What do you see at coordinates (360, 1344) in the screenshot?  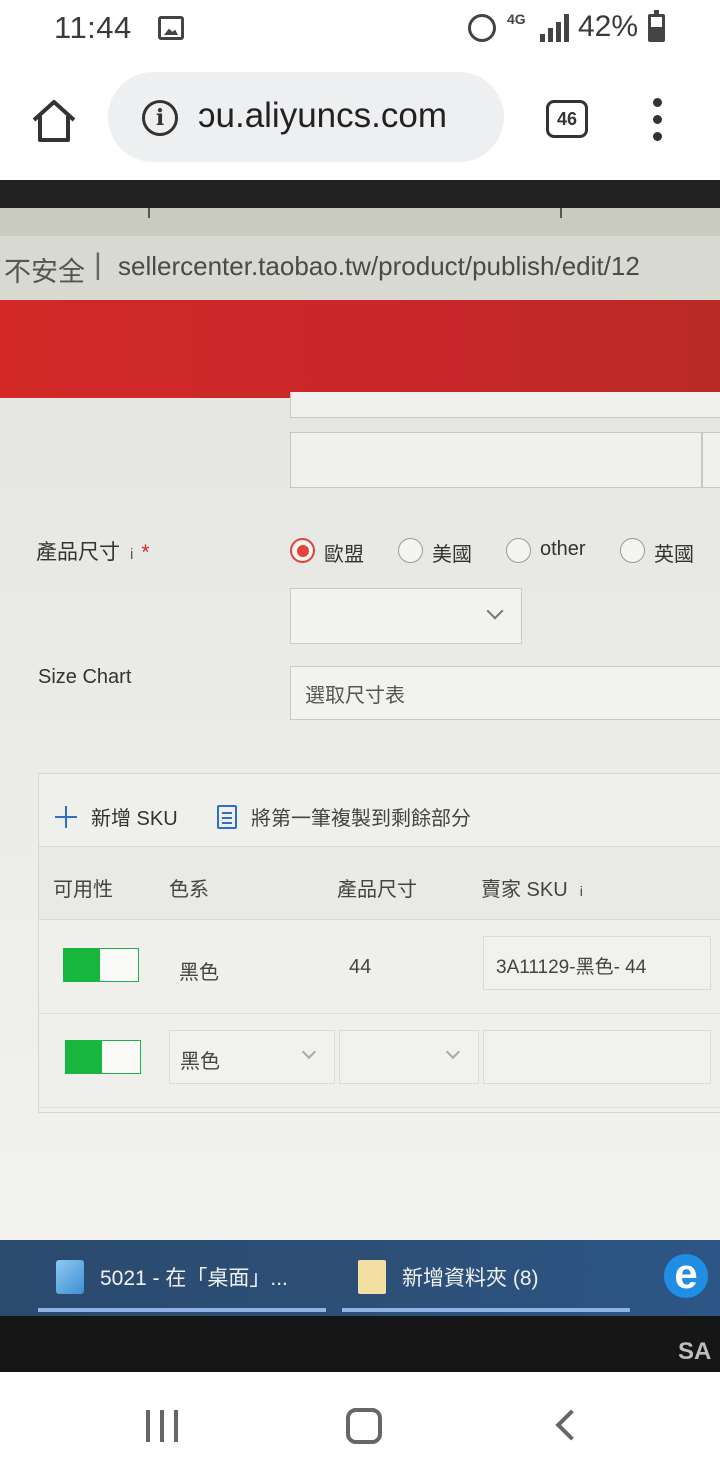 I see `monitor-bezel: SA` at bounding box center [360, 1344].